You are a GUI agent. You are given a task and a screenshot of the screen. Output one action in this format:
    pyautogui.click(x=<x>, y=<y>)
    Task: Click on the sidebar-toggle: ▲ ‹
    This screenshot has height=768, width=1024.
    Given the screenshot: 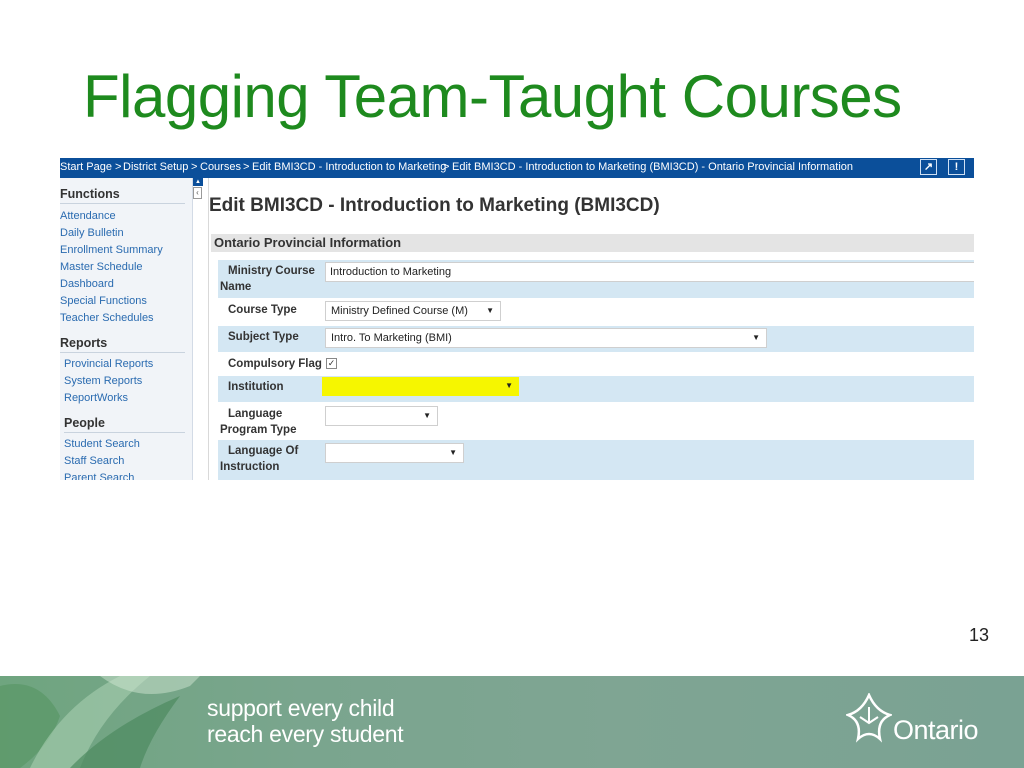 What is the action you would take?
    pyautogui.click(x=198, y=190)
    